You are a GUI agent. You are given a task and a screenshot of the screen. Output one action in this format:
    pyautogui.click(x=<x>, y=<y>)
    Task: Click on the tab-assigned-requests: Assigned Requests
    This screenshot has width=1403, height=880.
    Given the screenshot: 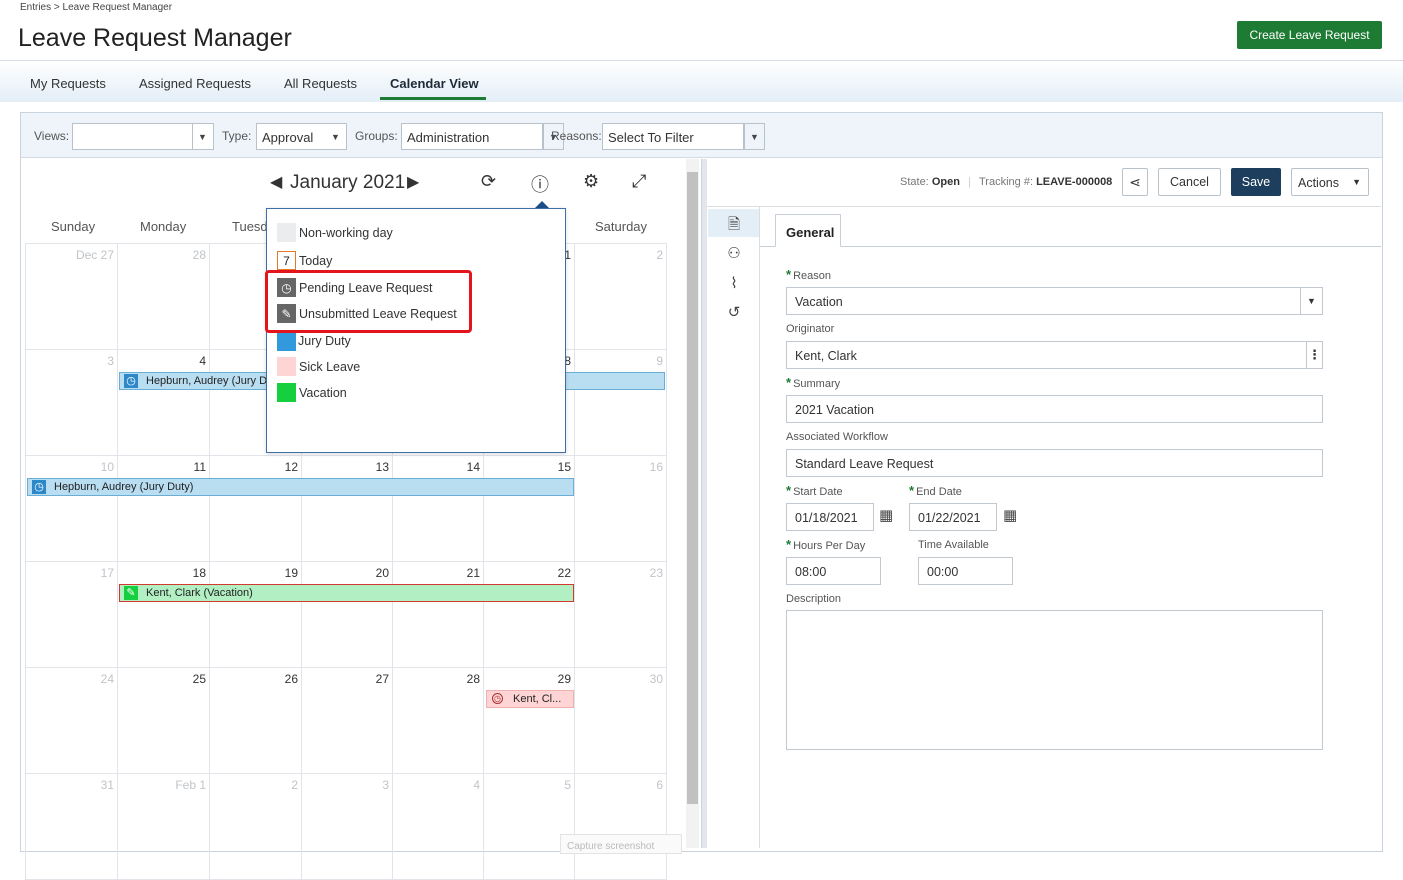 What is the action you would take?
    pyautogui.click(x=195, y=83)
    